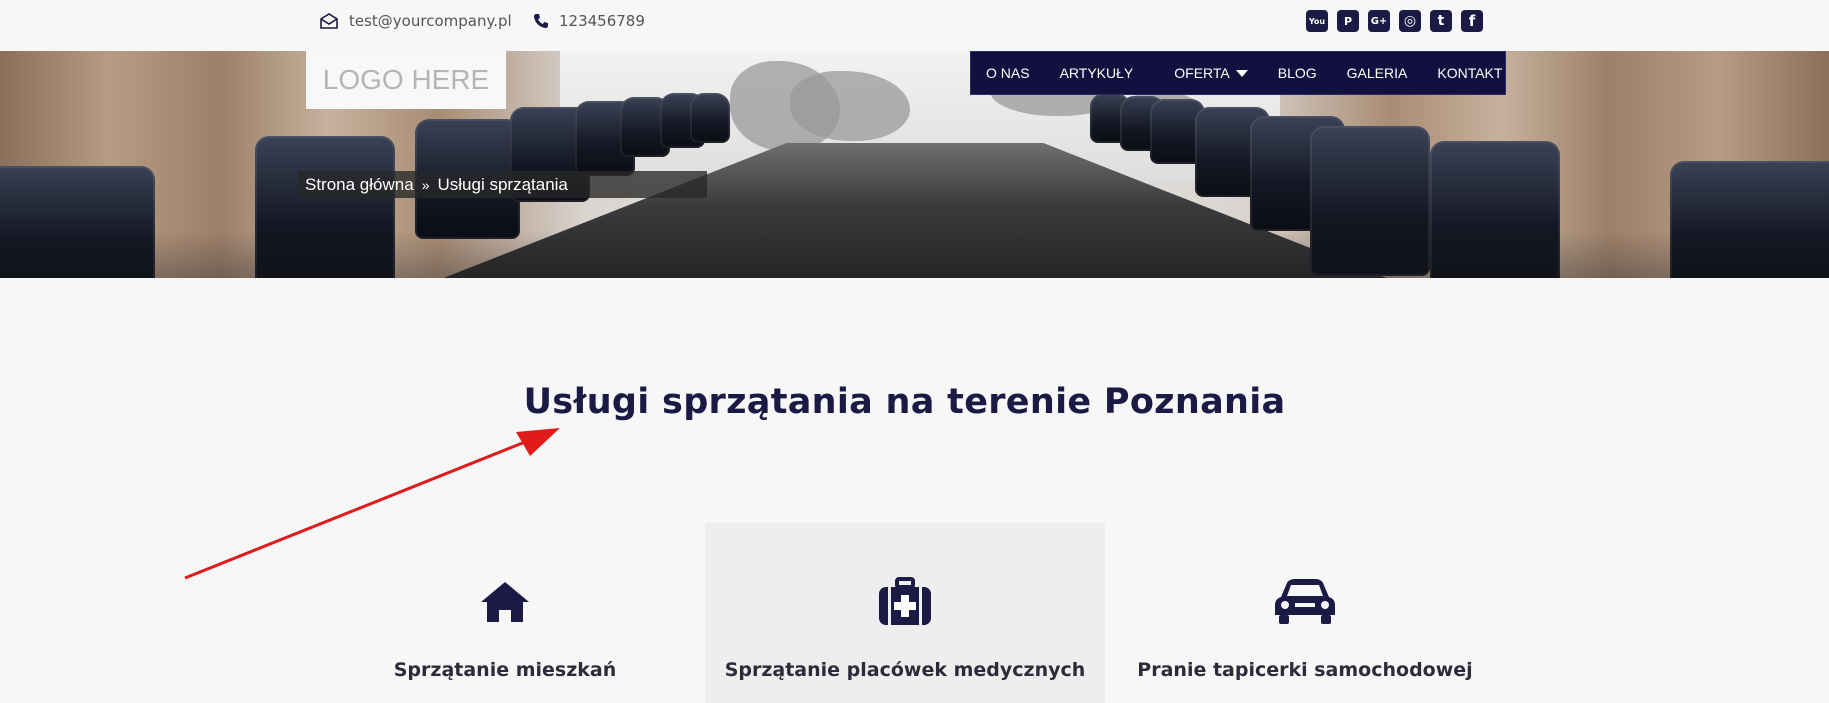 This screenshot has width=1829, height=703. I want to click on service-label: Sprzątanie placówek medycznych, so click(905, 670).